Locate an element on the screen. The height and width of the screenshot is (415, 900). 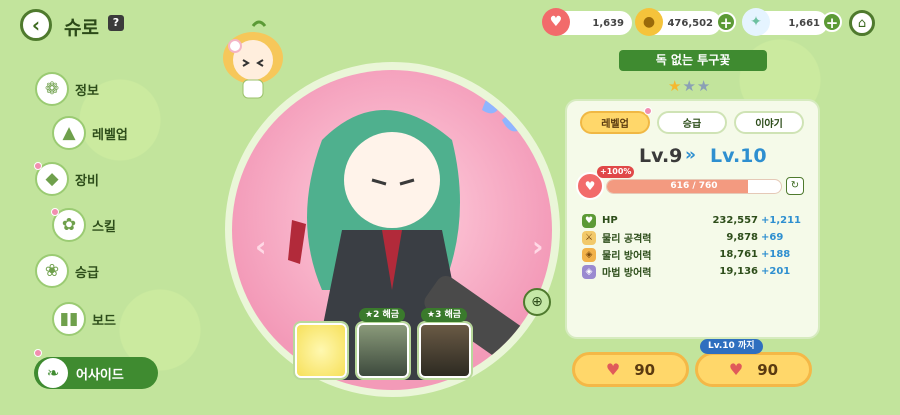
xp-bonus-badge: +100% is located at coordinates (616, 172).